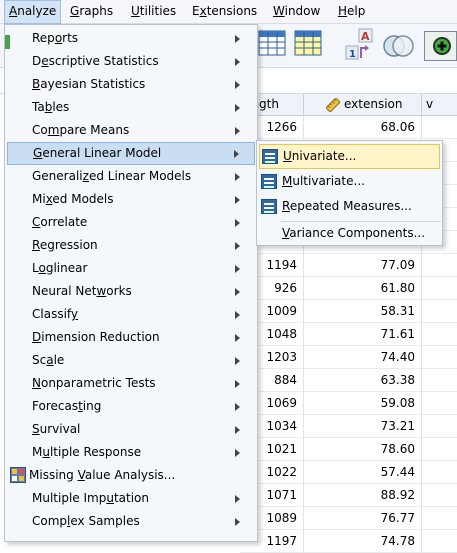 Image resolution: width=457 pixels, height=553 pixels. What do you see at coordinates (131, 199) in the screenshot?
I see `menu-item-mixed-models: Mixed Models` at bounding box center [131, 199].